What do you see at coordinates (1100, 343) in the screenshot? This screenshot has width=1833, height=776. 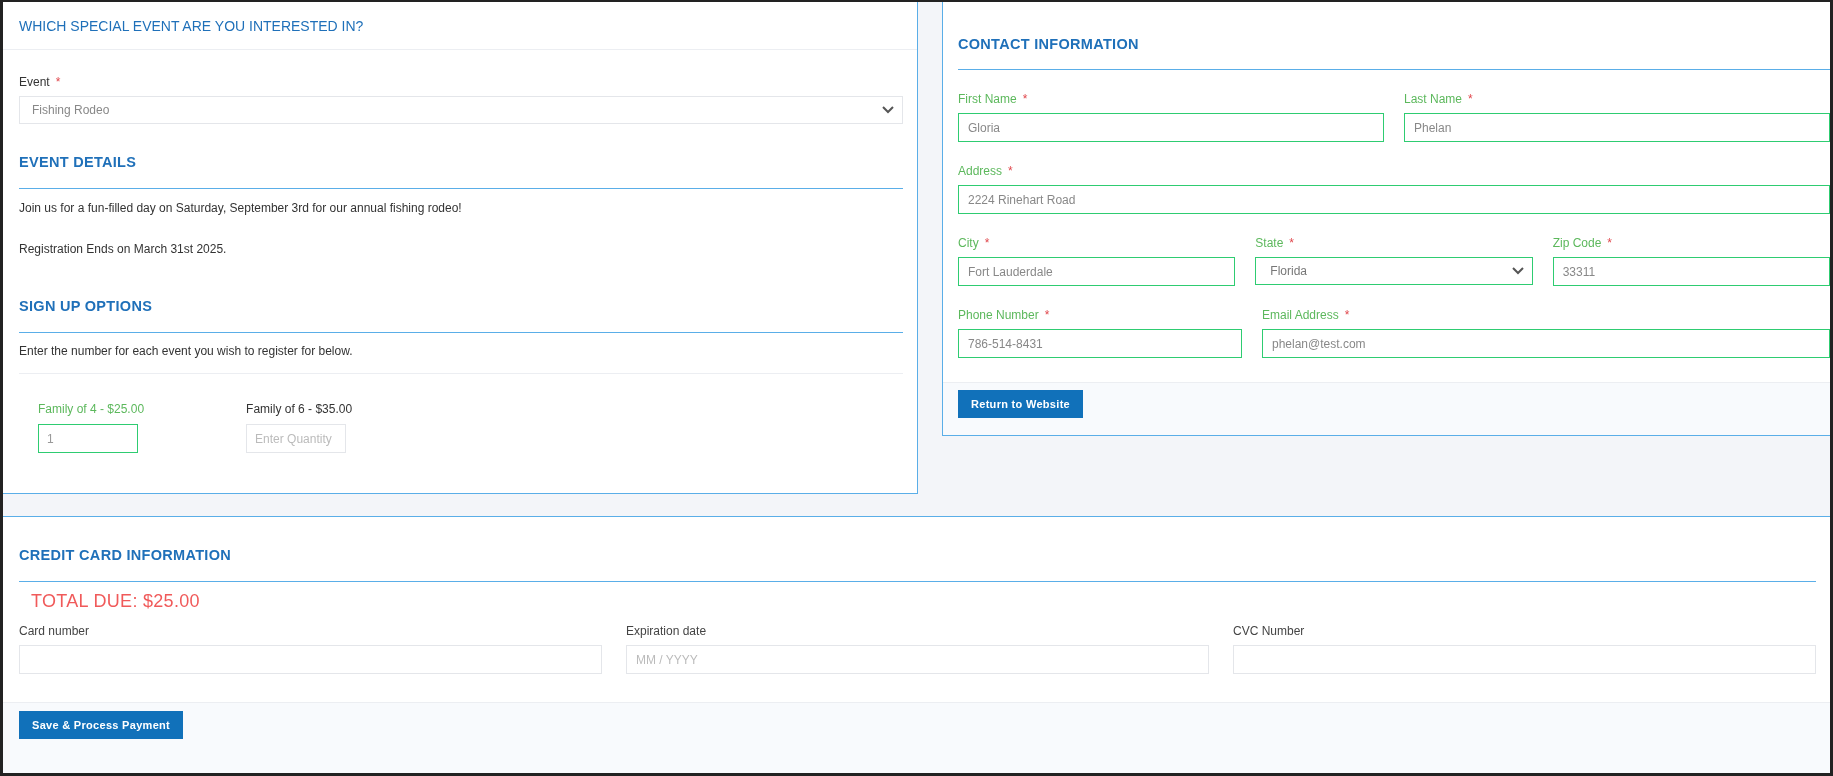 I see `text-input: 786-514-8431` at bounding box center [1100, 343].